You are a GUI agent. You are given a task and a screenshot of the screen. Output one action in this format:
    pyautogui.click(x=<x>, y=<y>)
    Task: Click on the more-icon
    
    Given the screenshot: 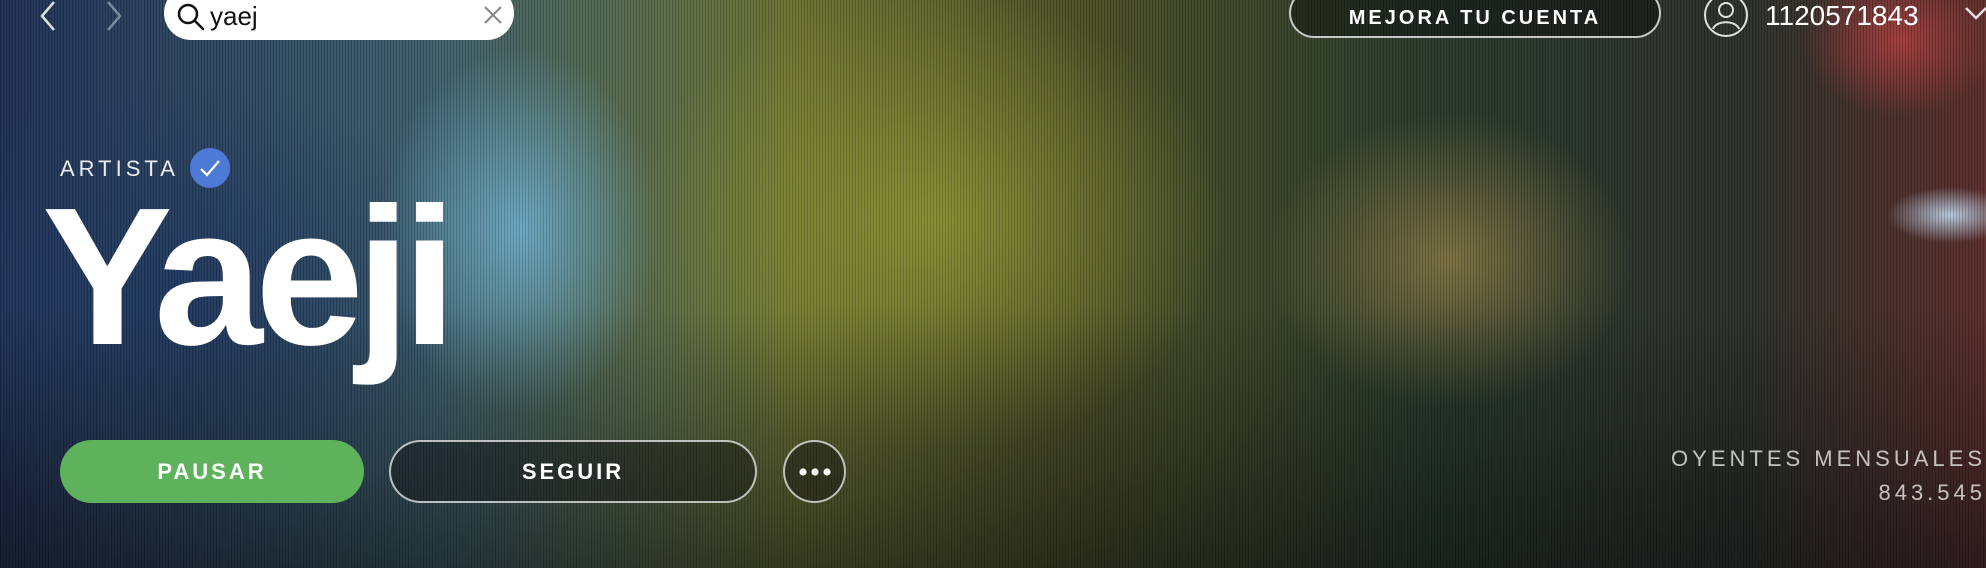 What is the action you would take?
    pyautogui.click(x=814, y=471)
    